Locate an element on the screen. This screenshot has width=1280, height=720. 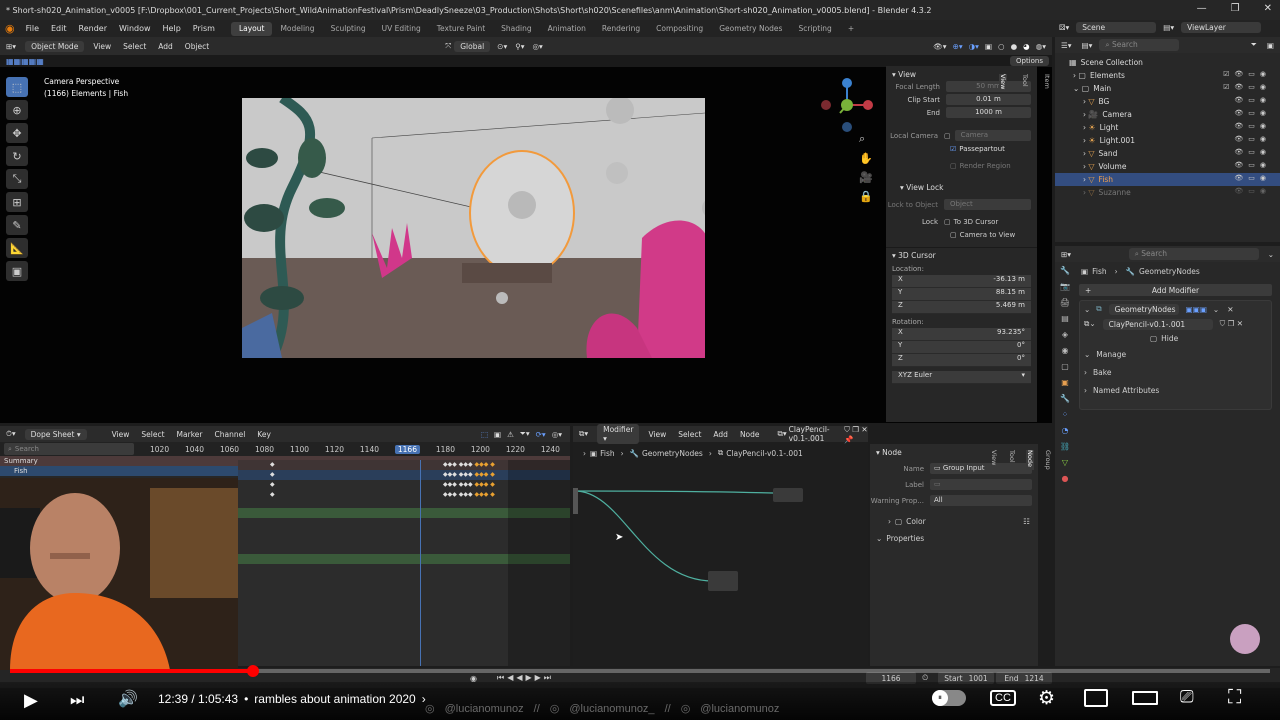
shading-rendered-icon: ◍▾ is located at coordinates (1042, 46).